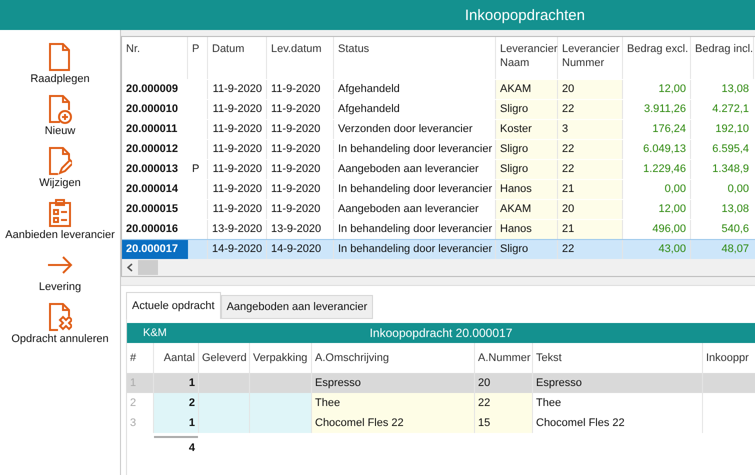 This screenshot has height=475, width=755. What do you see at coordinates (730, 149) in the screenshot?
I see `table-cell-text: 6.595,4` at bounding box center [730, 149].